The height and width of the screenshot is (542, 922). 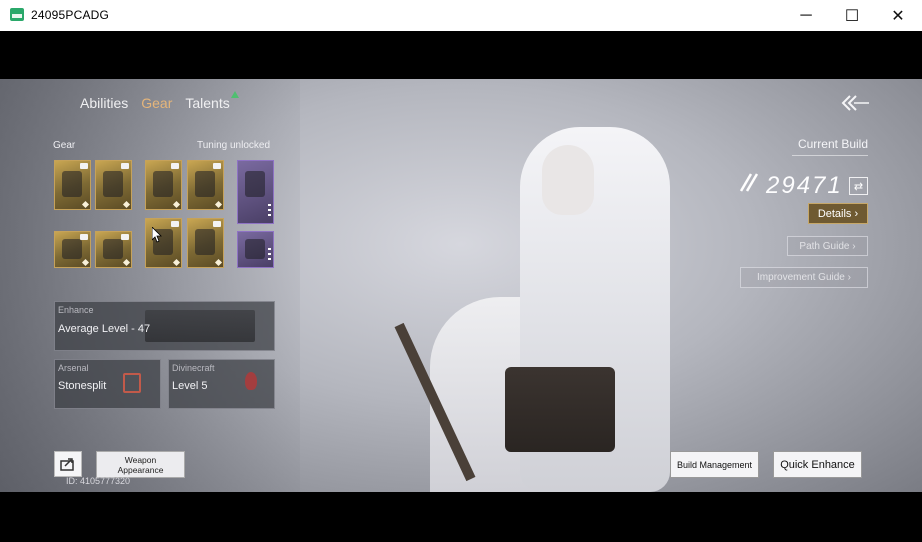 I want to click on minimize-icon: ─, so click(x=806, y=15).